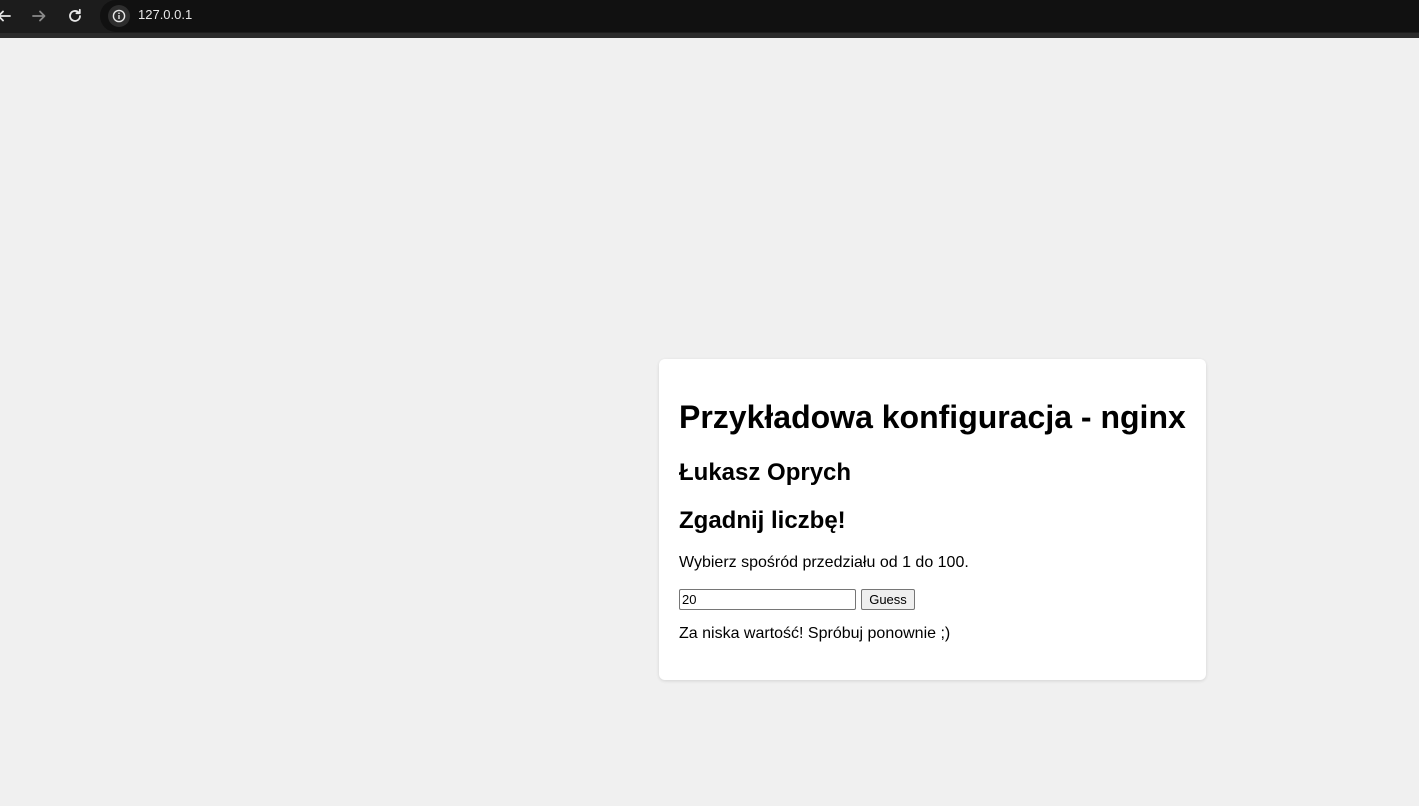 This screenshot has height=806, width=1419. What do you see at coordinates (765, 472) in the screenshot?
I see `author-name: Łukasz Oprych` at bounding box center [765, 472].